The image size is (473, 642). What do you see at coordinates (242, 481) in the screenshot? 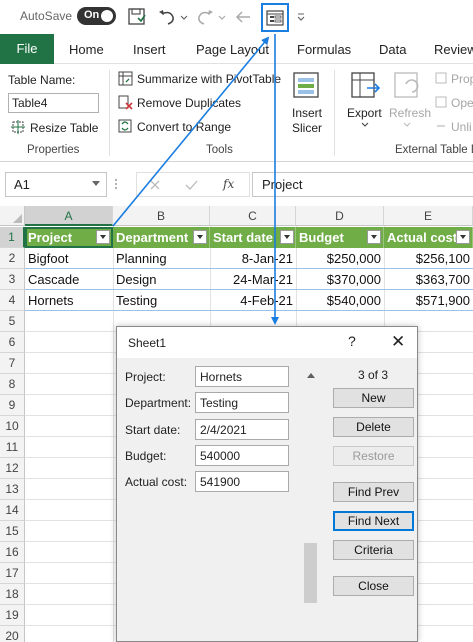
I see `field-input-actual-cost: 541900` at bounding box center [242, 481].